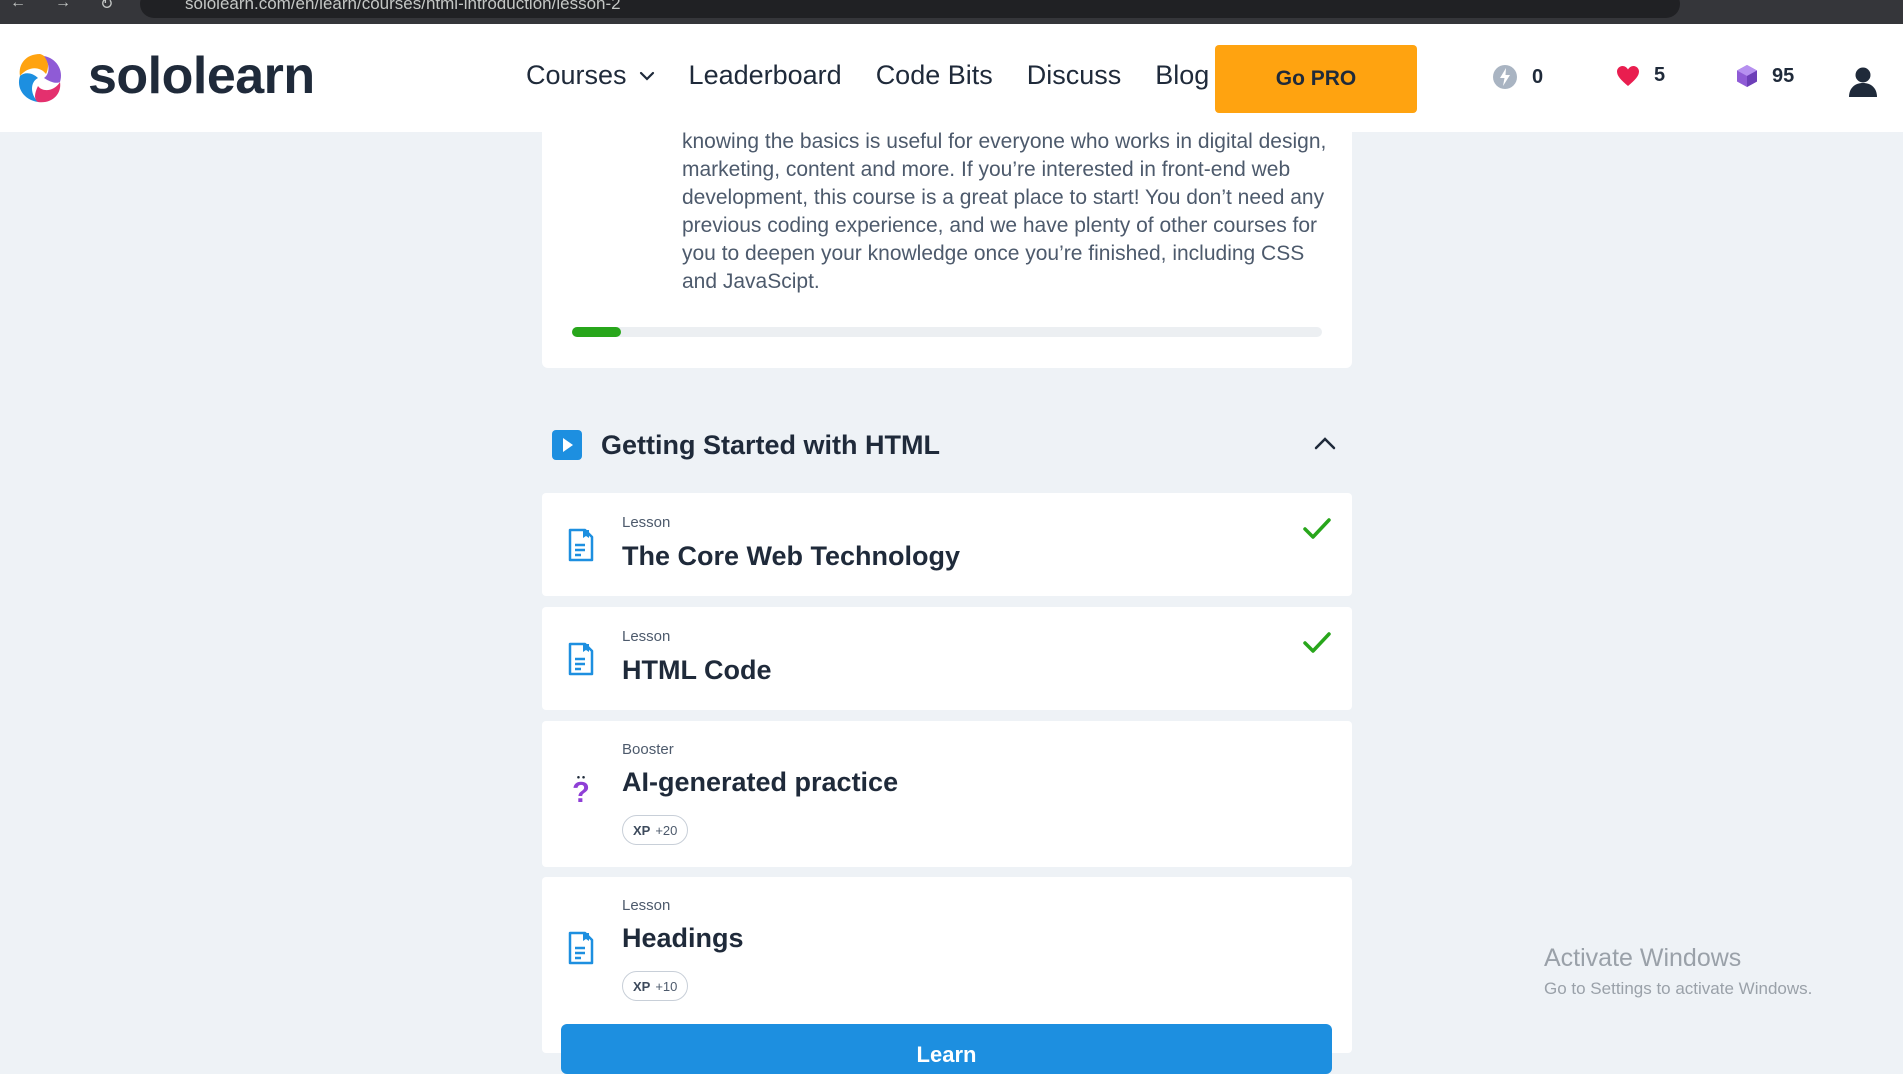 The height and width of the screenshot is (1074, 1903). Describe the element at coordinates (40, 78) in the screenshot. I see `sololearn-logo-icon` at that location.